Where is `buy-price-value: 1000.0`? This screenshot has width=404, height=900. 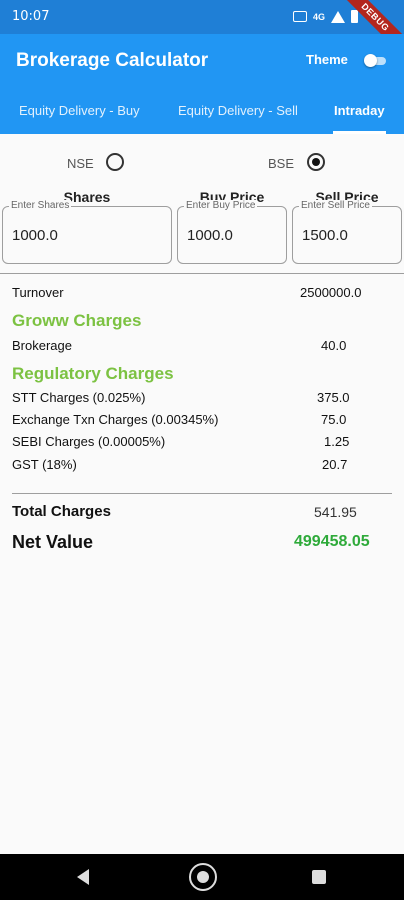
buy-price-value: 1000.0 is located at coordinates (210, 235).